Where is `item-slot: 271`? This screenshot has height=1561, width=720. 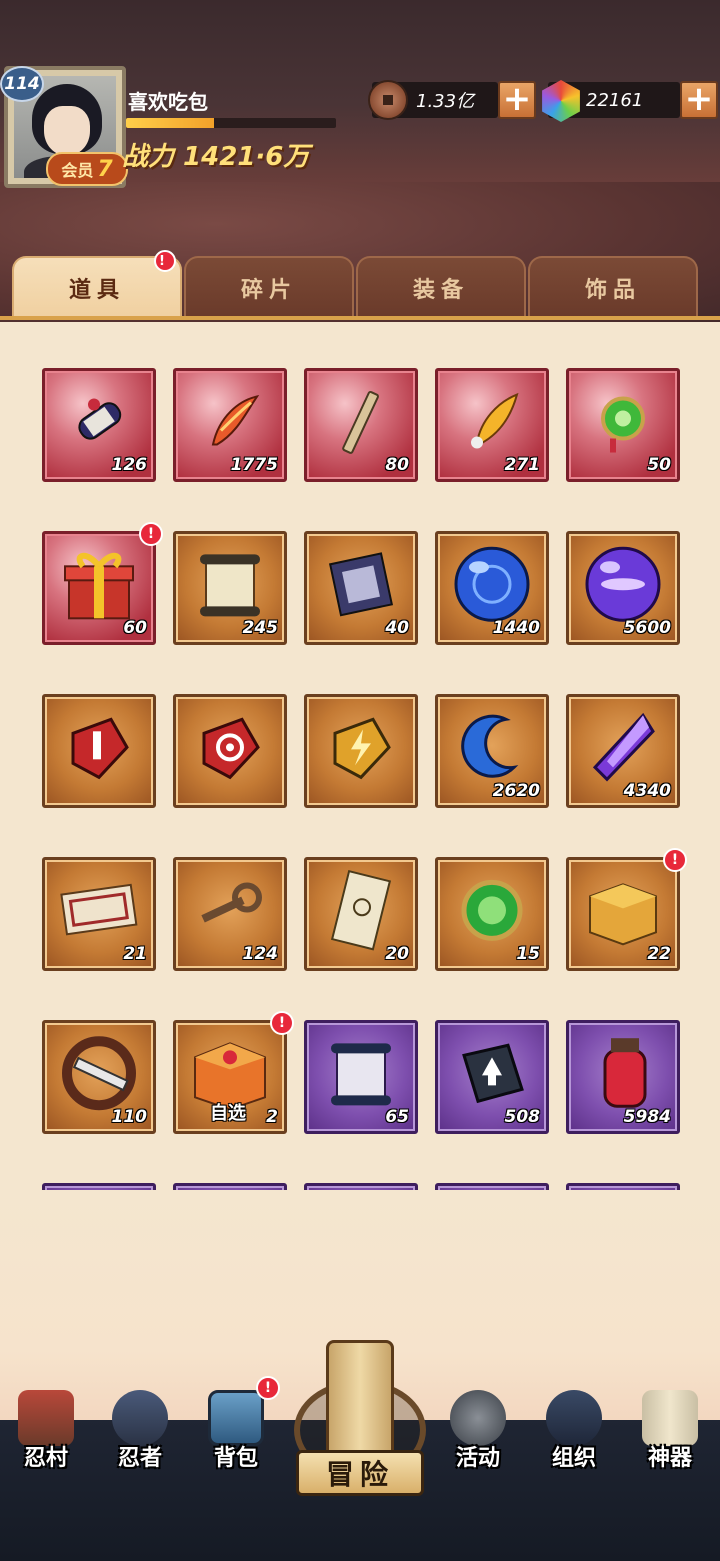 item-slot: 271 is located at coordinates (492, 425).